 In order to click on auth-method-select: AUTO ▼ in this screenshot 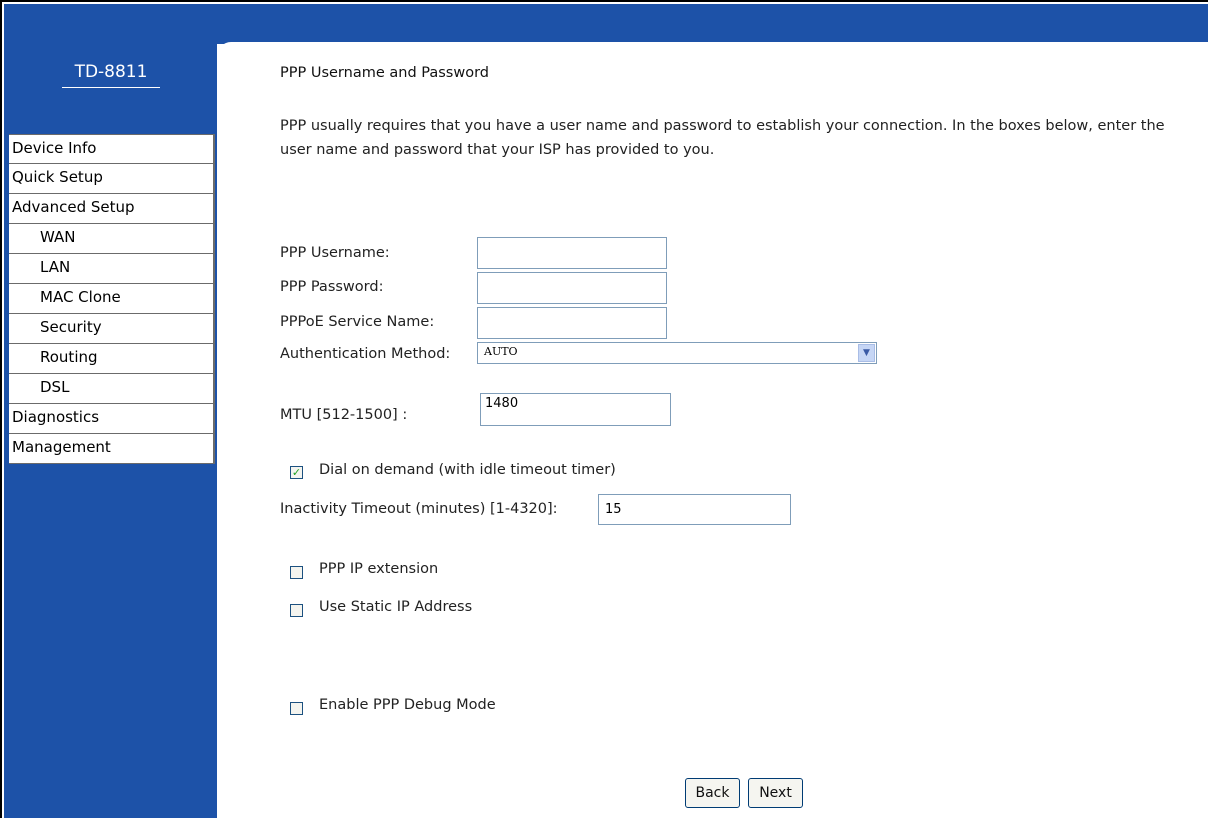, I will do `click(677, 353)`.